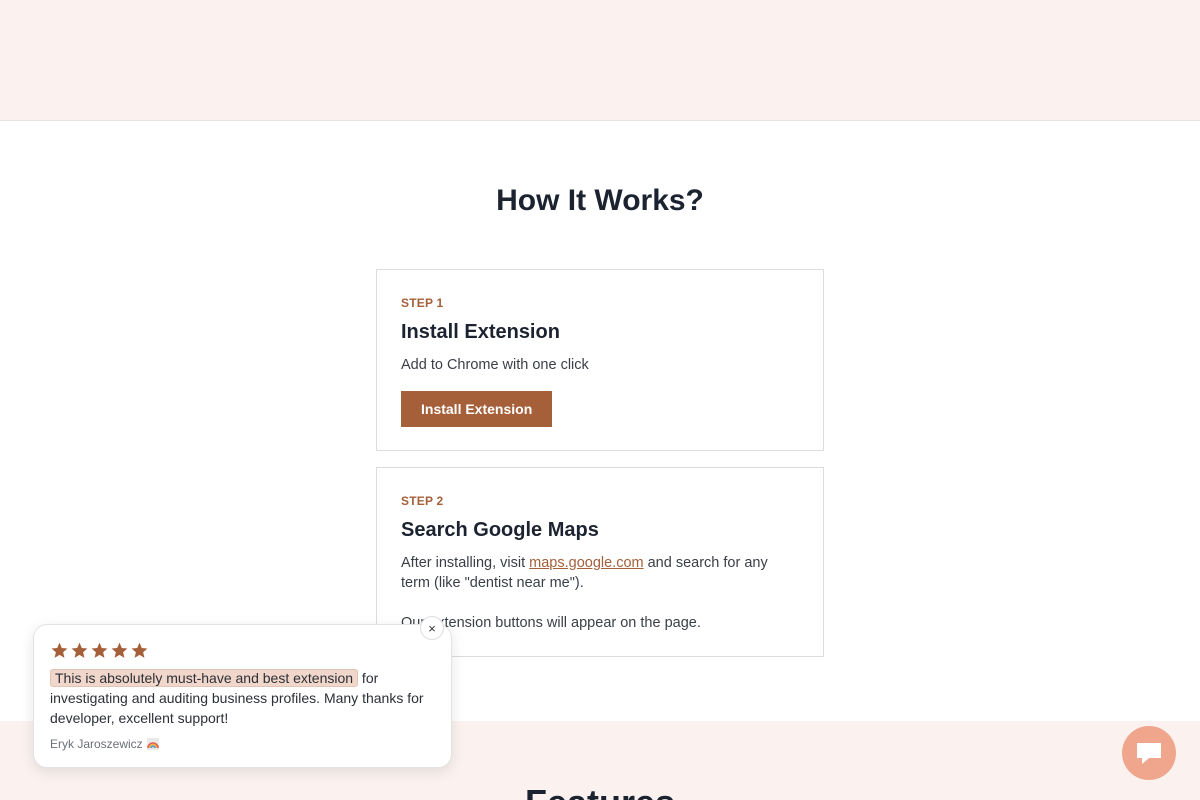 The height and width of the screenshot is (800, 1200). I want to click on chat-icon, so click(1149, 753).